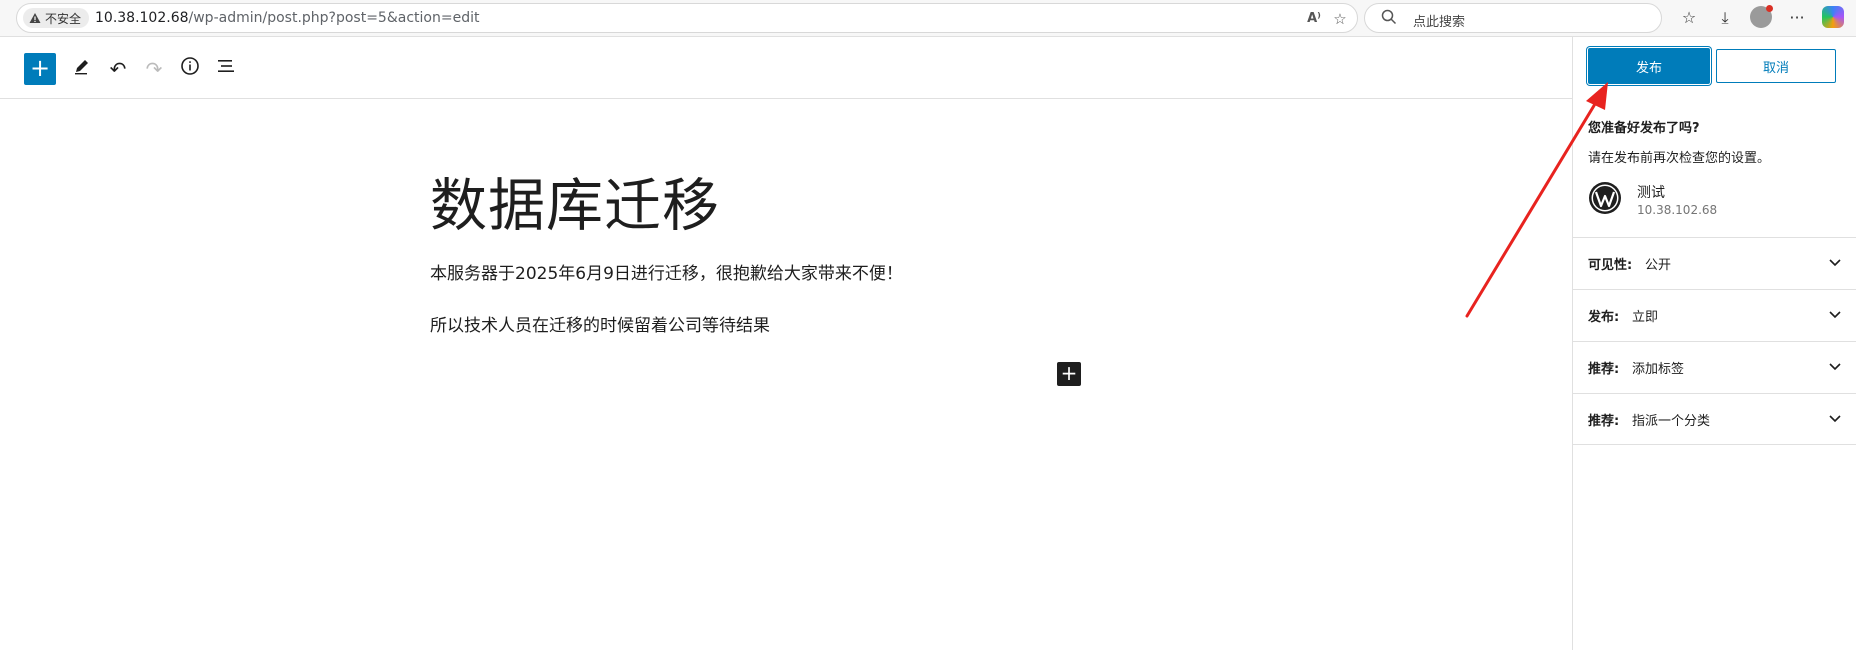 The height and width of the screenshot is (650, 1856). What do you see at coordinates (118, 69) in the screenshot?
I see `undo-icon: ↶` at bounding box center [118, 69].